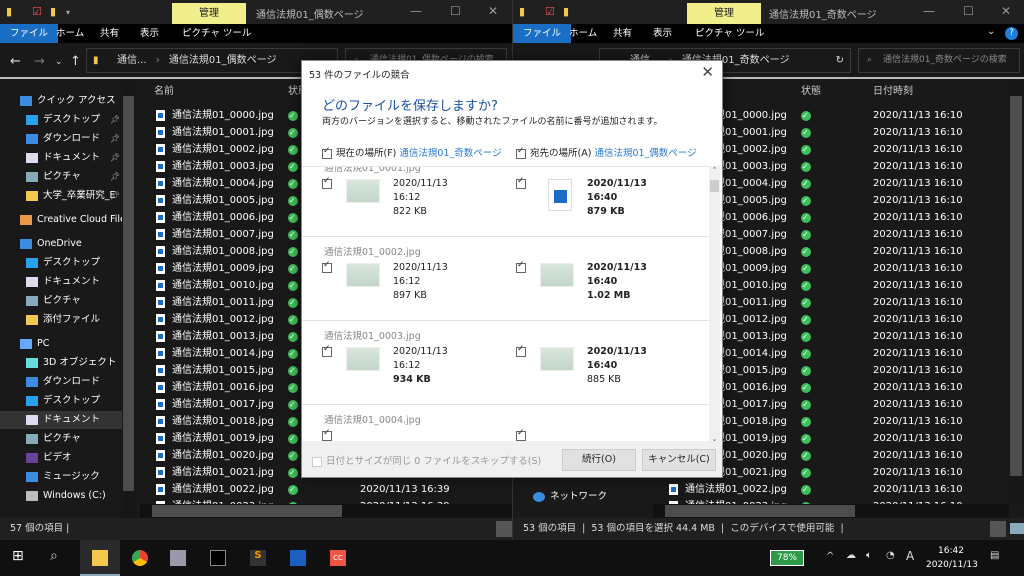 Image resolution: width=1024 pixels, height=576 pixels. Describe the element at coordinates (58, 556) in the screenshot. I see `search-icon: ⌕` at that location.